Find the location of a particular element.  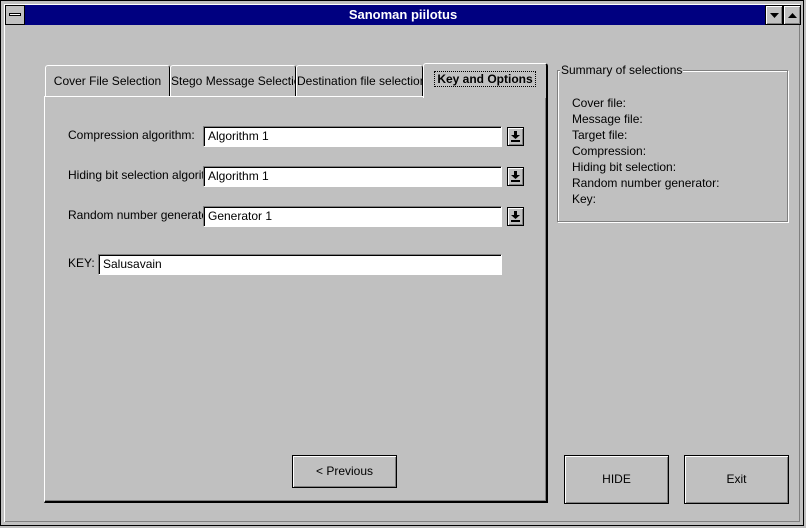

tab-cover-file-selection: Cover File Selection is located at coordinates (107, 81).